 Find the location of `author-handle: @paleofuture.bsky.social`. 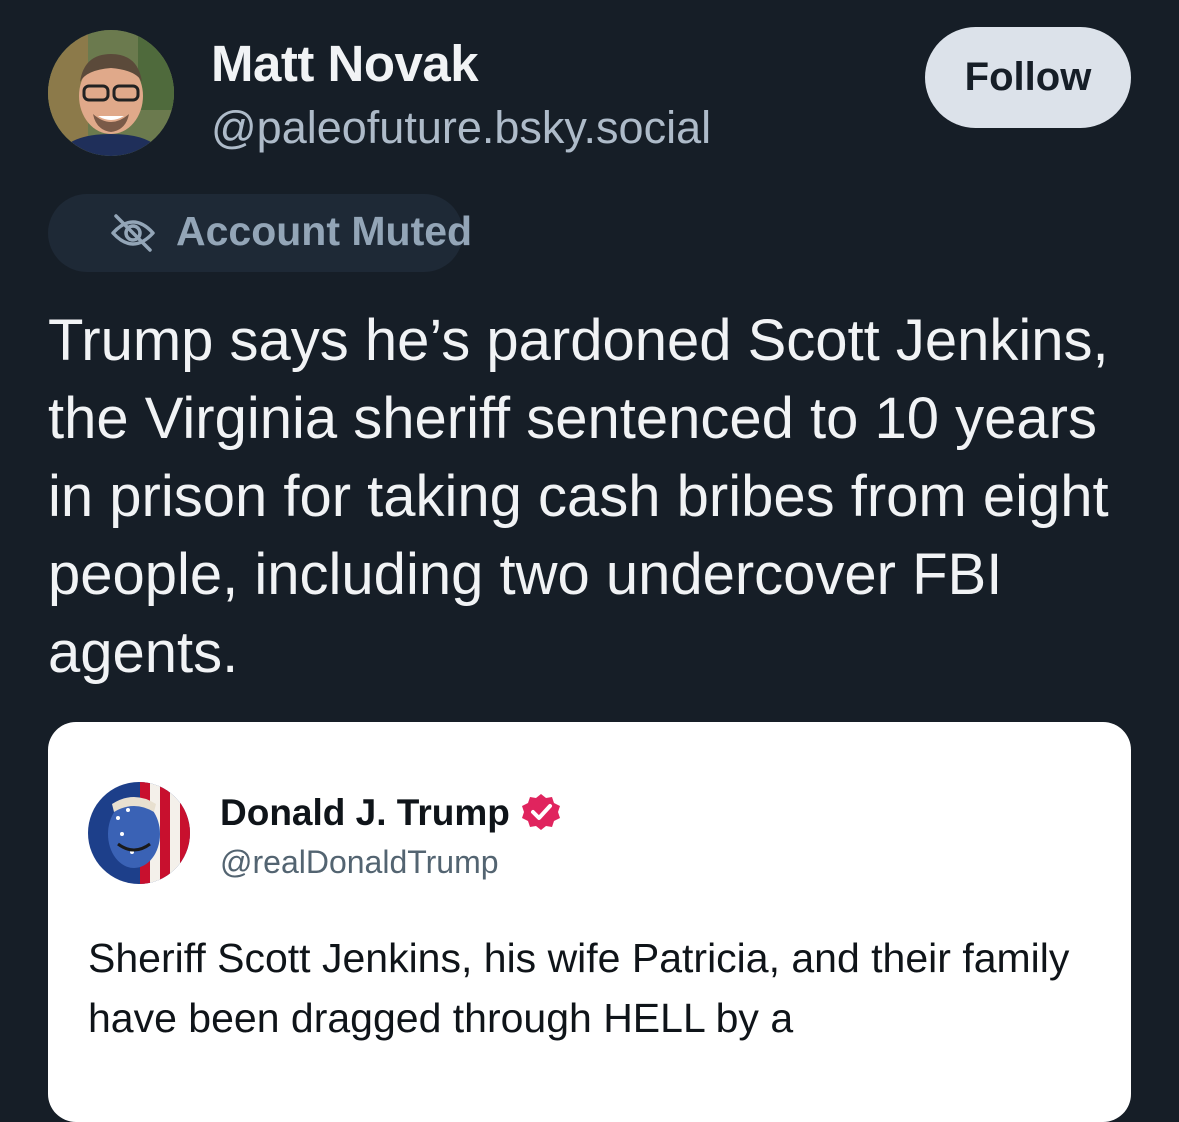

author-handle: @paleofuture.bsky.social is located at coordinates (461, 128).